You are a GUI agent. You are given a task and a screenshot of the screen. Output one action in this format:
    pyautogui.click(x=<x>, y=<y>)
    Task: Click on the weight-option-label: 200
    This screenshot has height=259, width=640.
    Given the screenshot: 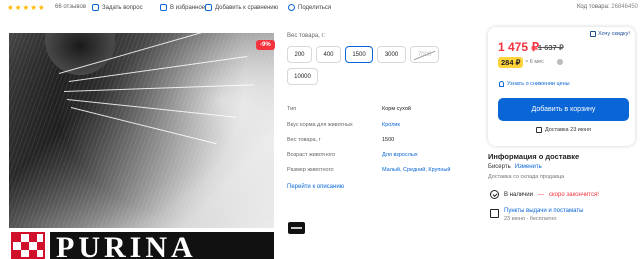 What is the action you would take?
    pyautogui.click(x=299, y=54)
    